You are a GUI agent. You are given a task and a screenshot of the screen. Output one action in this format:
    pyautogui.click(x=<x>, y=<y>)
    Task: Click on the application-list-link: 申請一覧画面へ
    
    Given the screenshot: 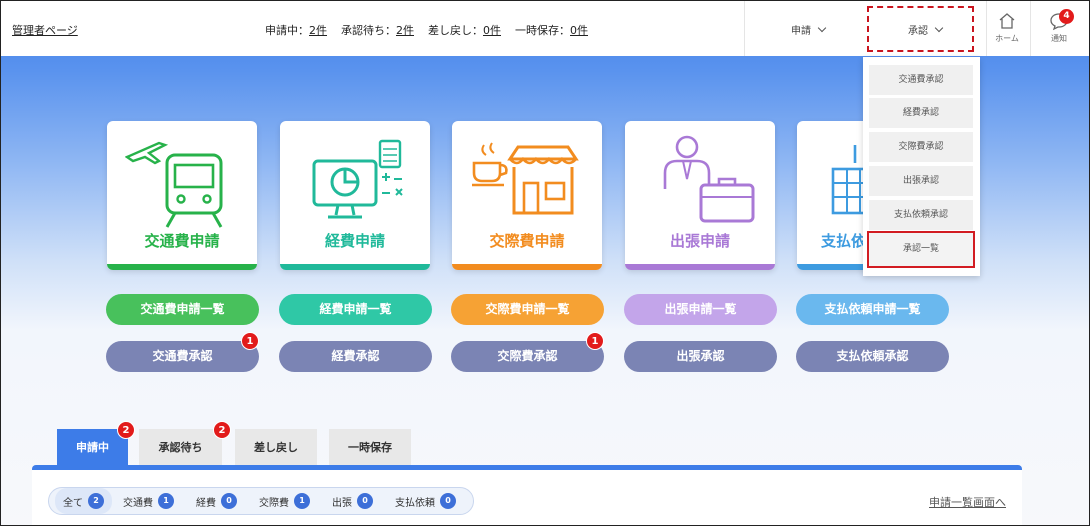 What is the action you would take?
    pyautogui.click(x=967, y=502)
    